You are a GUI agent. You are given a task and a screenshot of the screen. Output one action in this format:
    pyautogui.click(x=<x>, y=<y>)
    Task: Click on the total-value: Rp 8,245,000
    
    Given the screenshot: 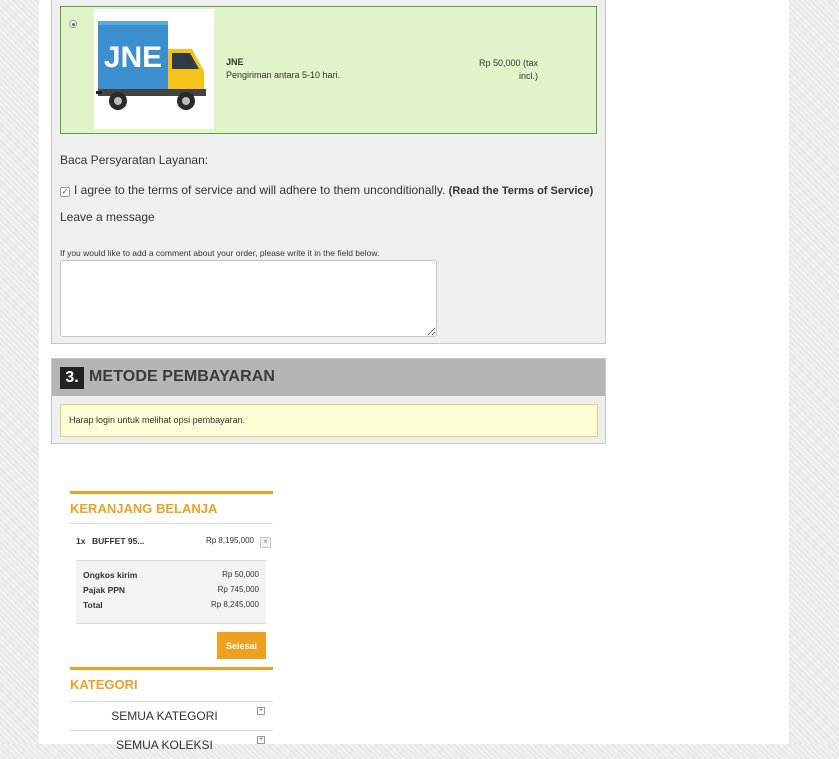 What is the action you would take?
    pyautogui.click(x=234, y=604)
    